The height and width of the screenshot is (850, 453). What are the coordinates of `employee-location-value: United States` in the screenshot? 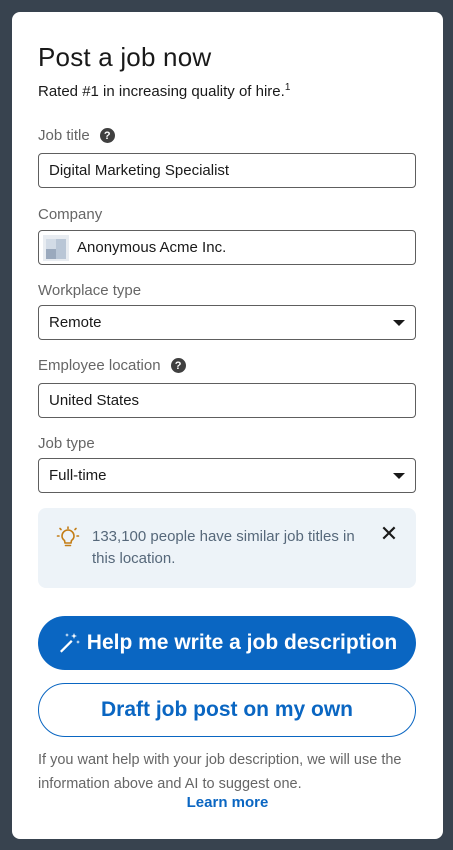 It's located at (94, 400).